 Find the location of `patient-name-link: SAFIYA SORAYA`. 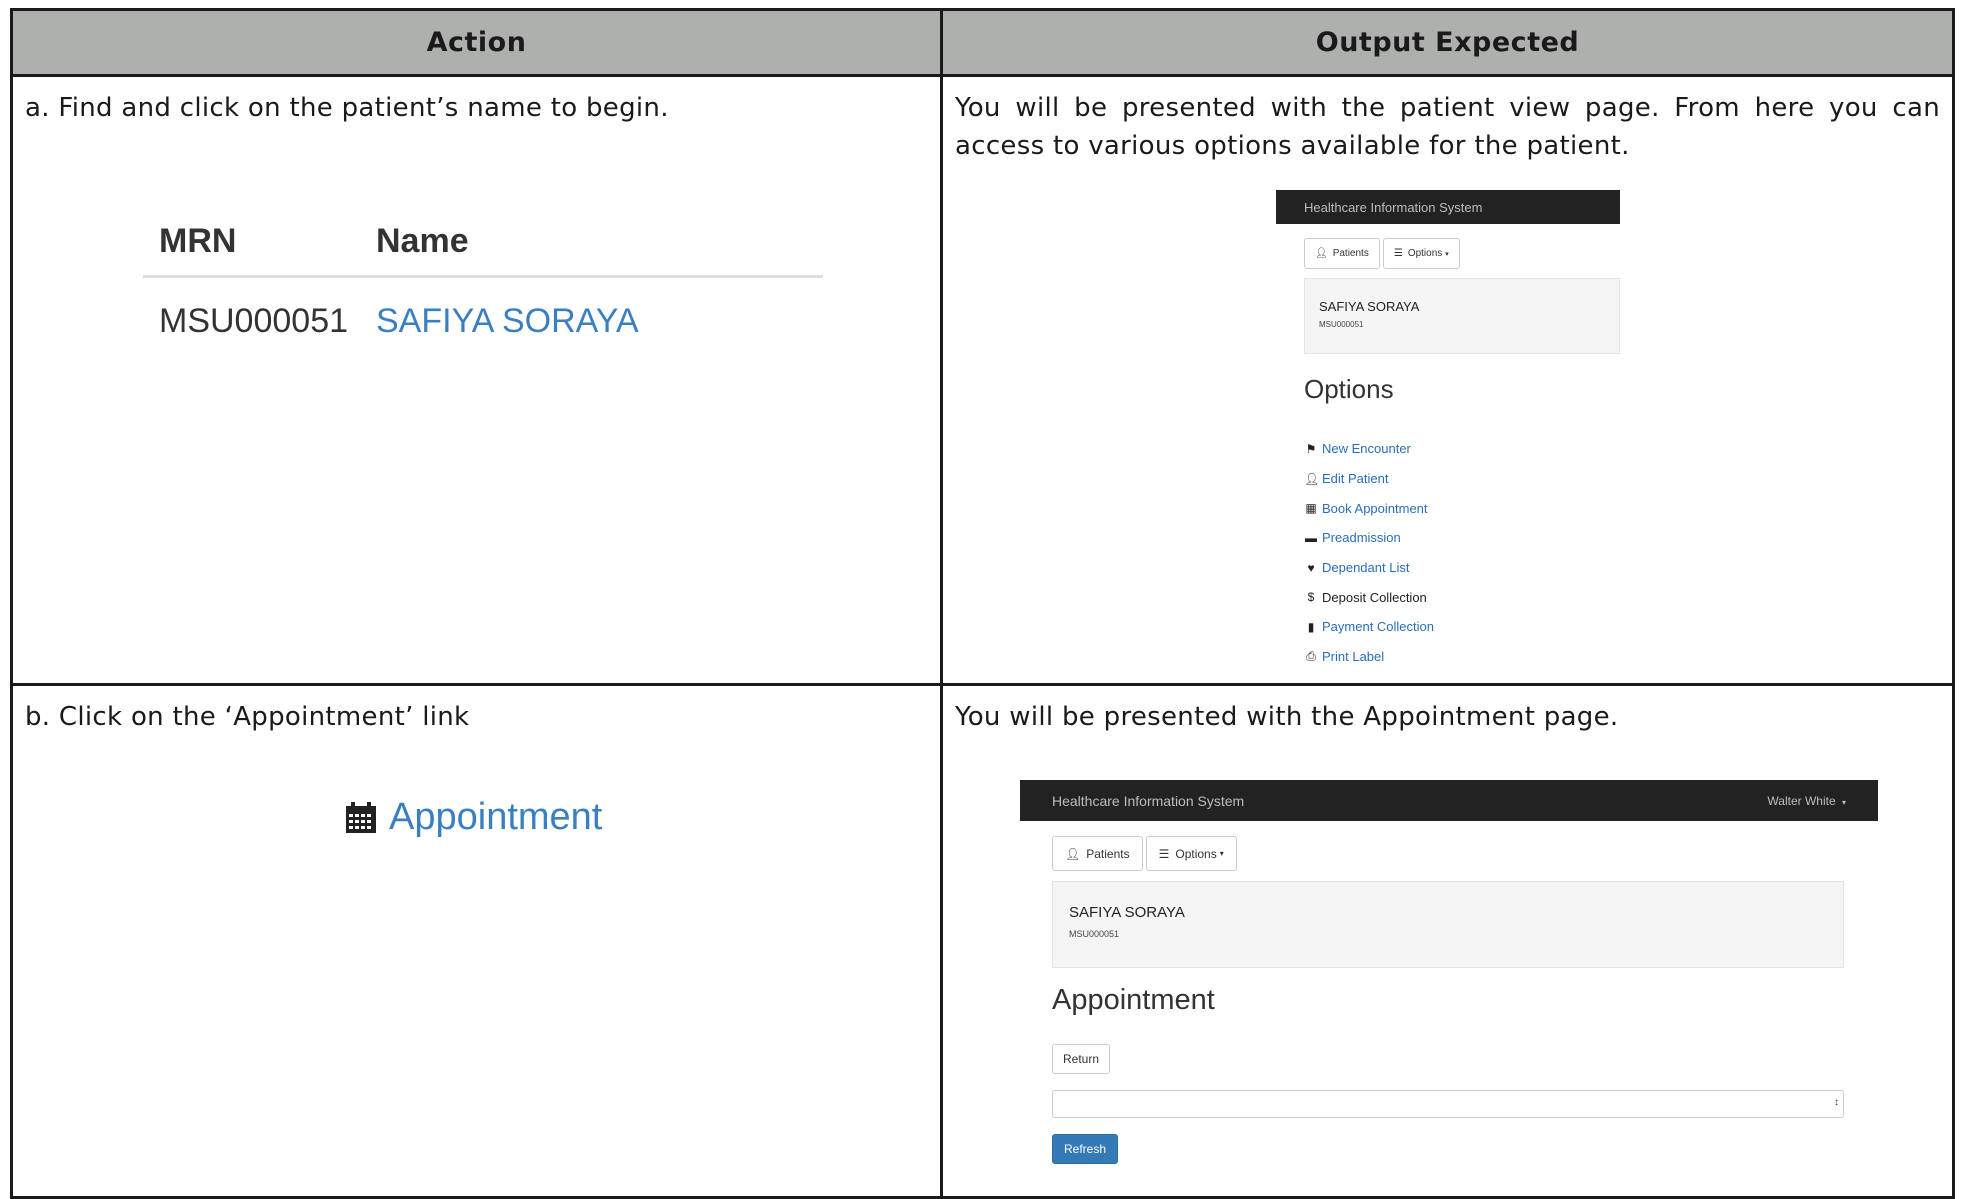

patient-name-link: SAFIYA SORAYA is located at coordinates (507, 321).